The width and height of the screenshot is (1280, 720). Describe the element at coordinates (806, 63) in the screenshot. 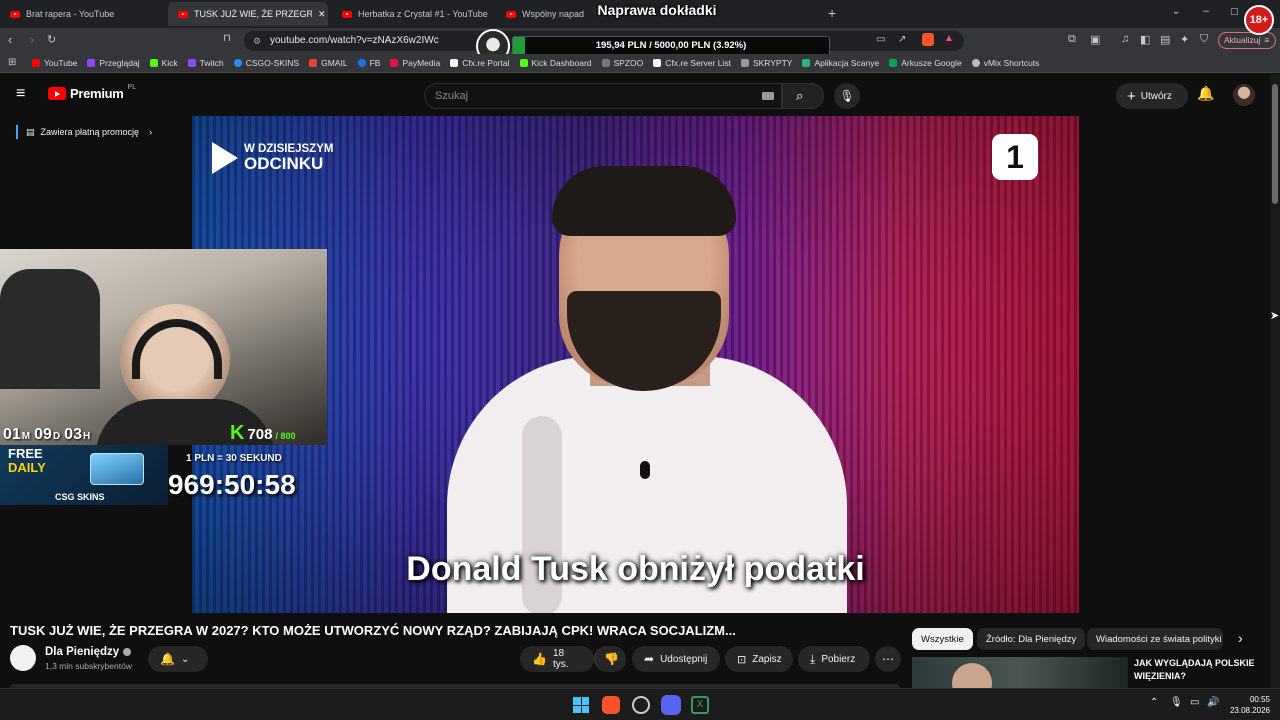

I see `scanye-icon` at that location.